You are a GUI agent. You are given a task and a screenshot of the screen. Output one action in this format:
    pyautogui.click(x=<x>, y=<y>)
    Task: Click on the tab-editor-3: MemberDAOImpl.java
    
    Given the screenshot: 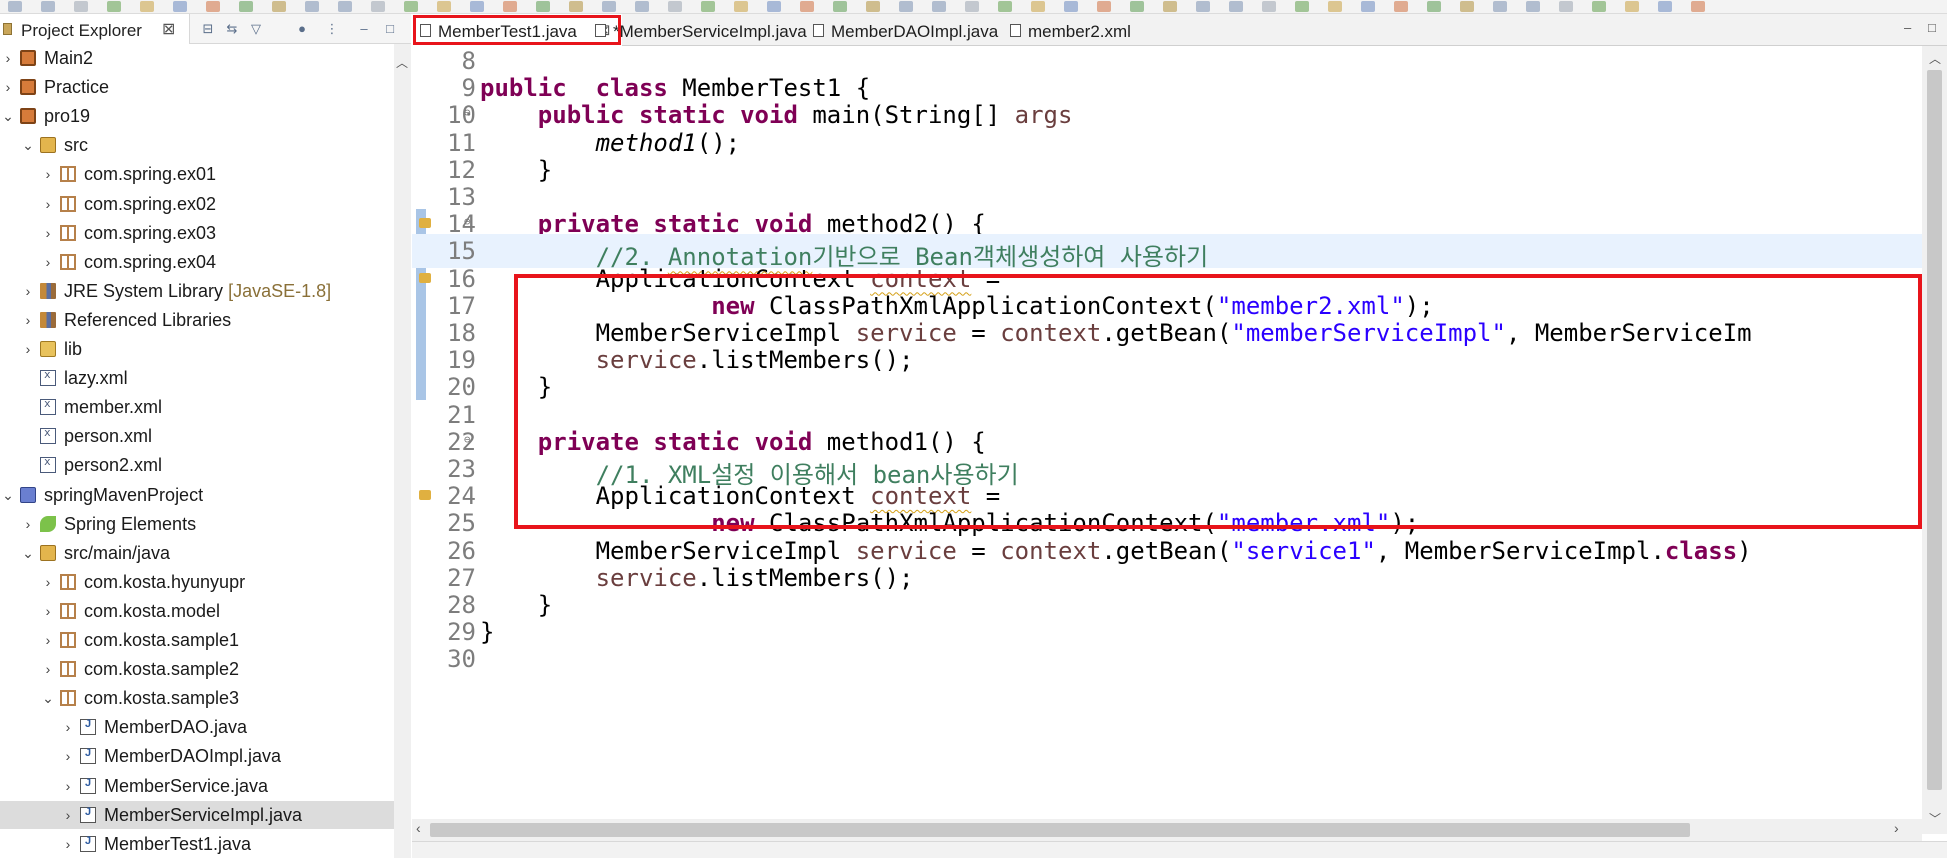 What is the action you would take?
    pyautogui.click(x=903, y=30)
    